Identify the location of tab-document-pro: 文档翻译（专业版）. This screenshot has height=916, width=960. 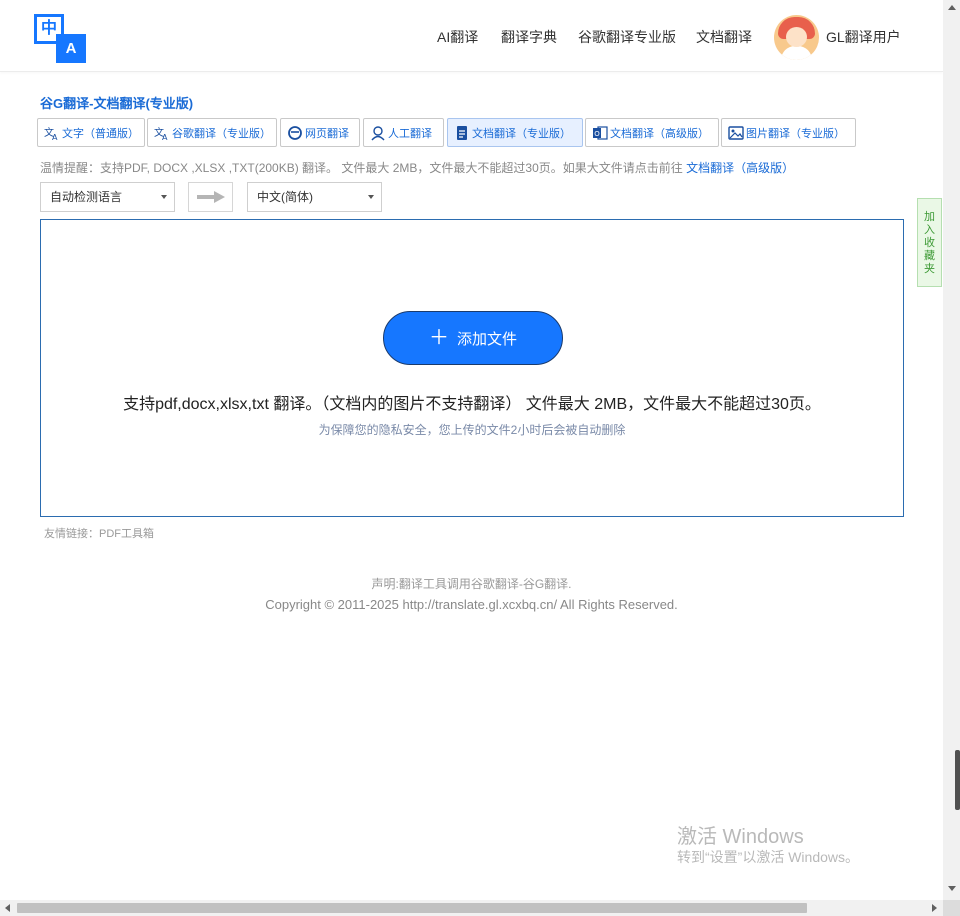
(515, 132).